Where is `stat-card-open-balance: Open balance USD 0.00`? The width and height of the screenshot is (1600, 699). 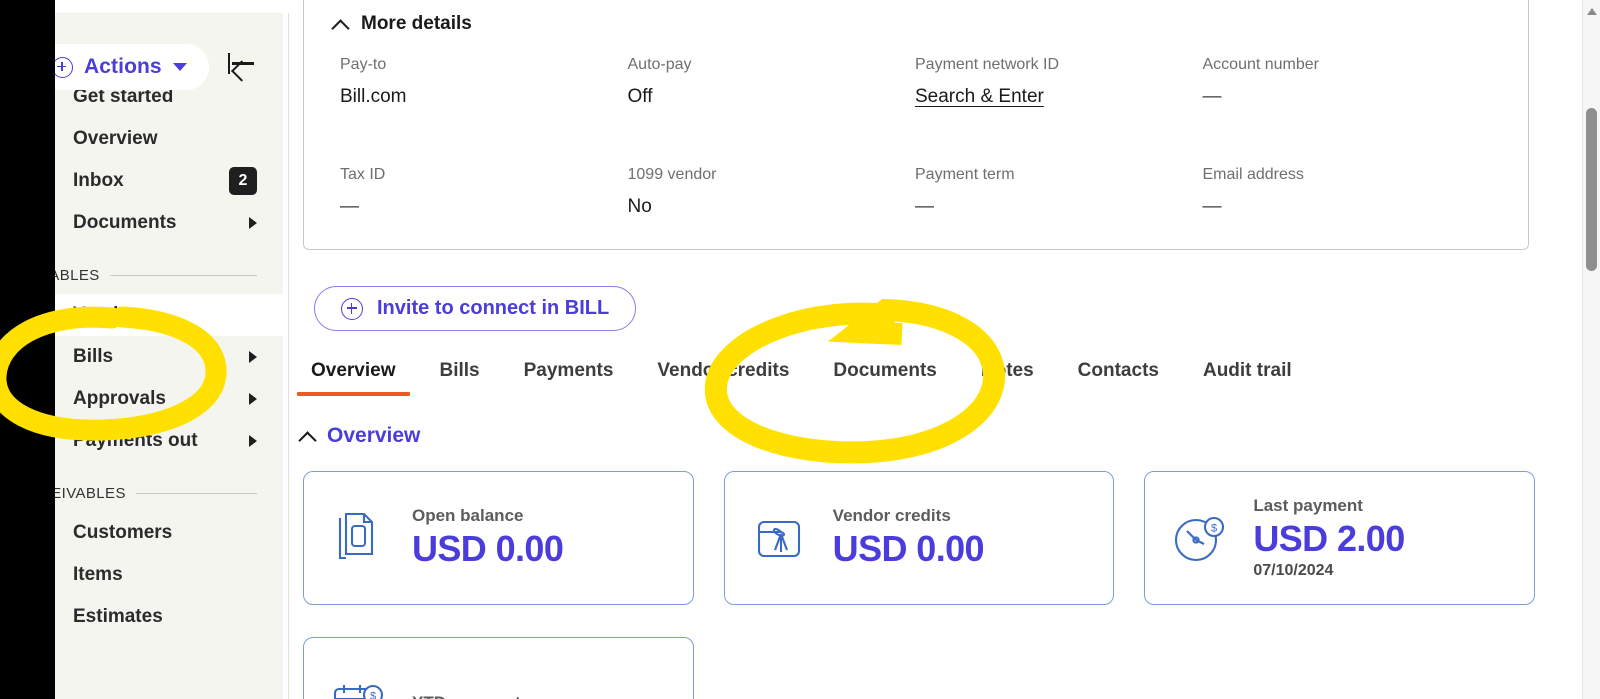 stat-card-open-balance: Open balance USD 0.00 is located at coordinates (498, 538).